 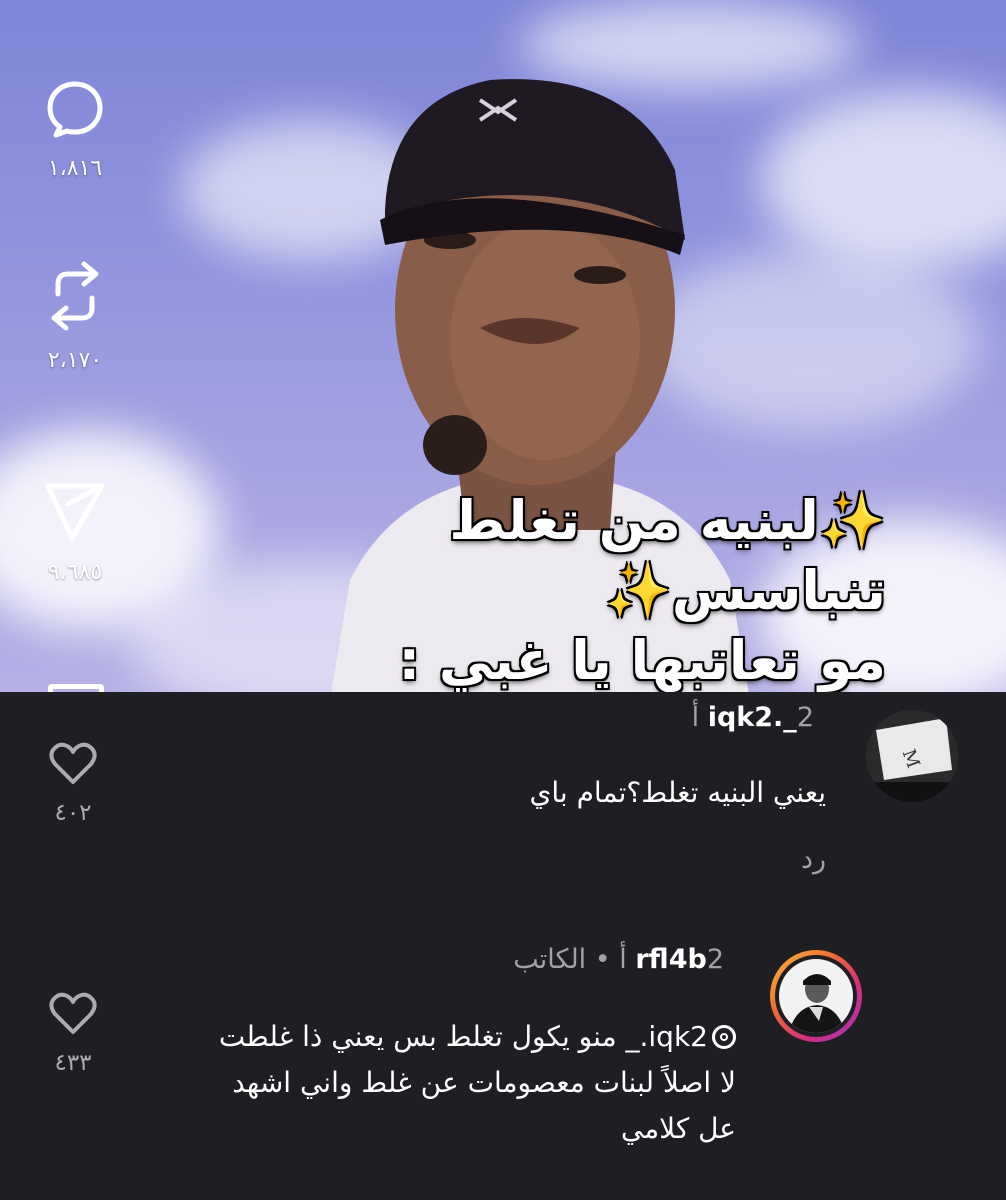 I want to click on send-icon, so click(x=75, y=512).